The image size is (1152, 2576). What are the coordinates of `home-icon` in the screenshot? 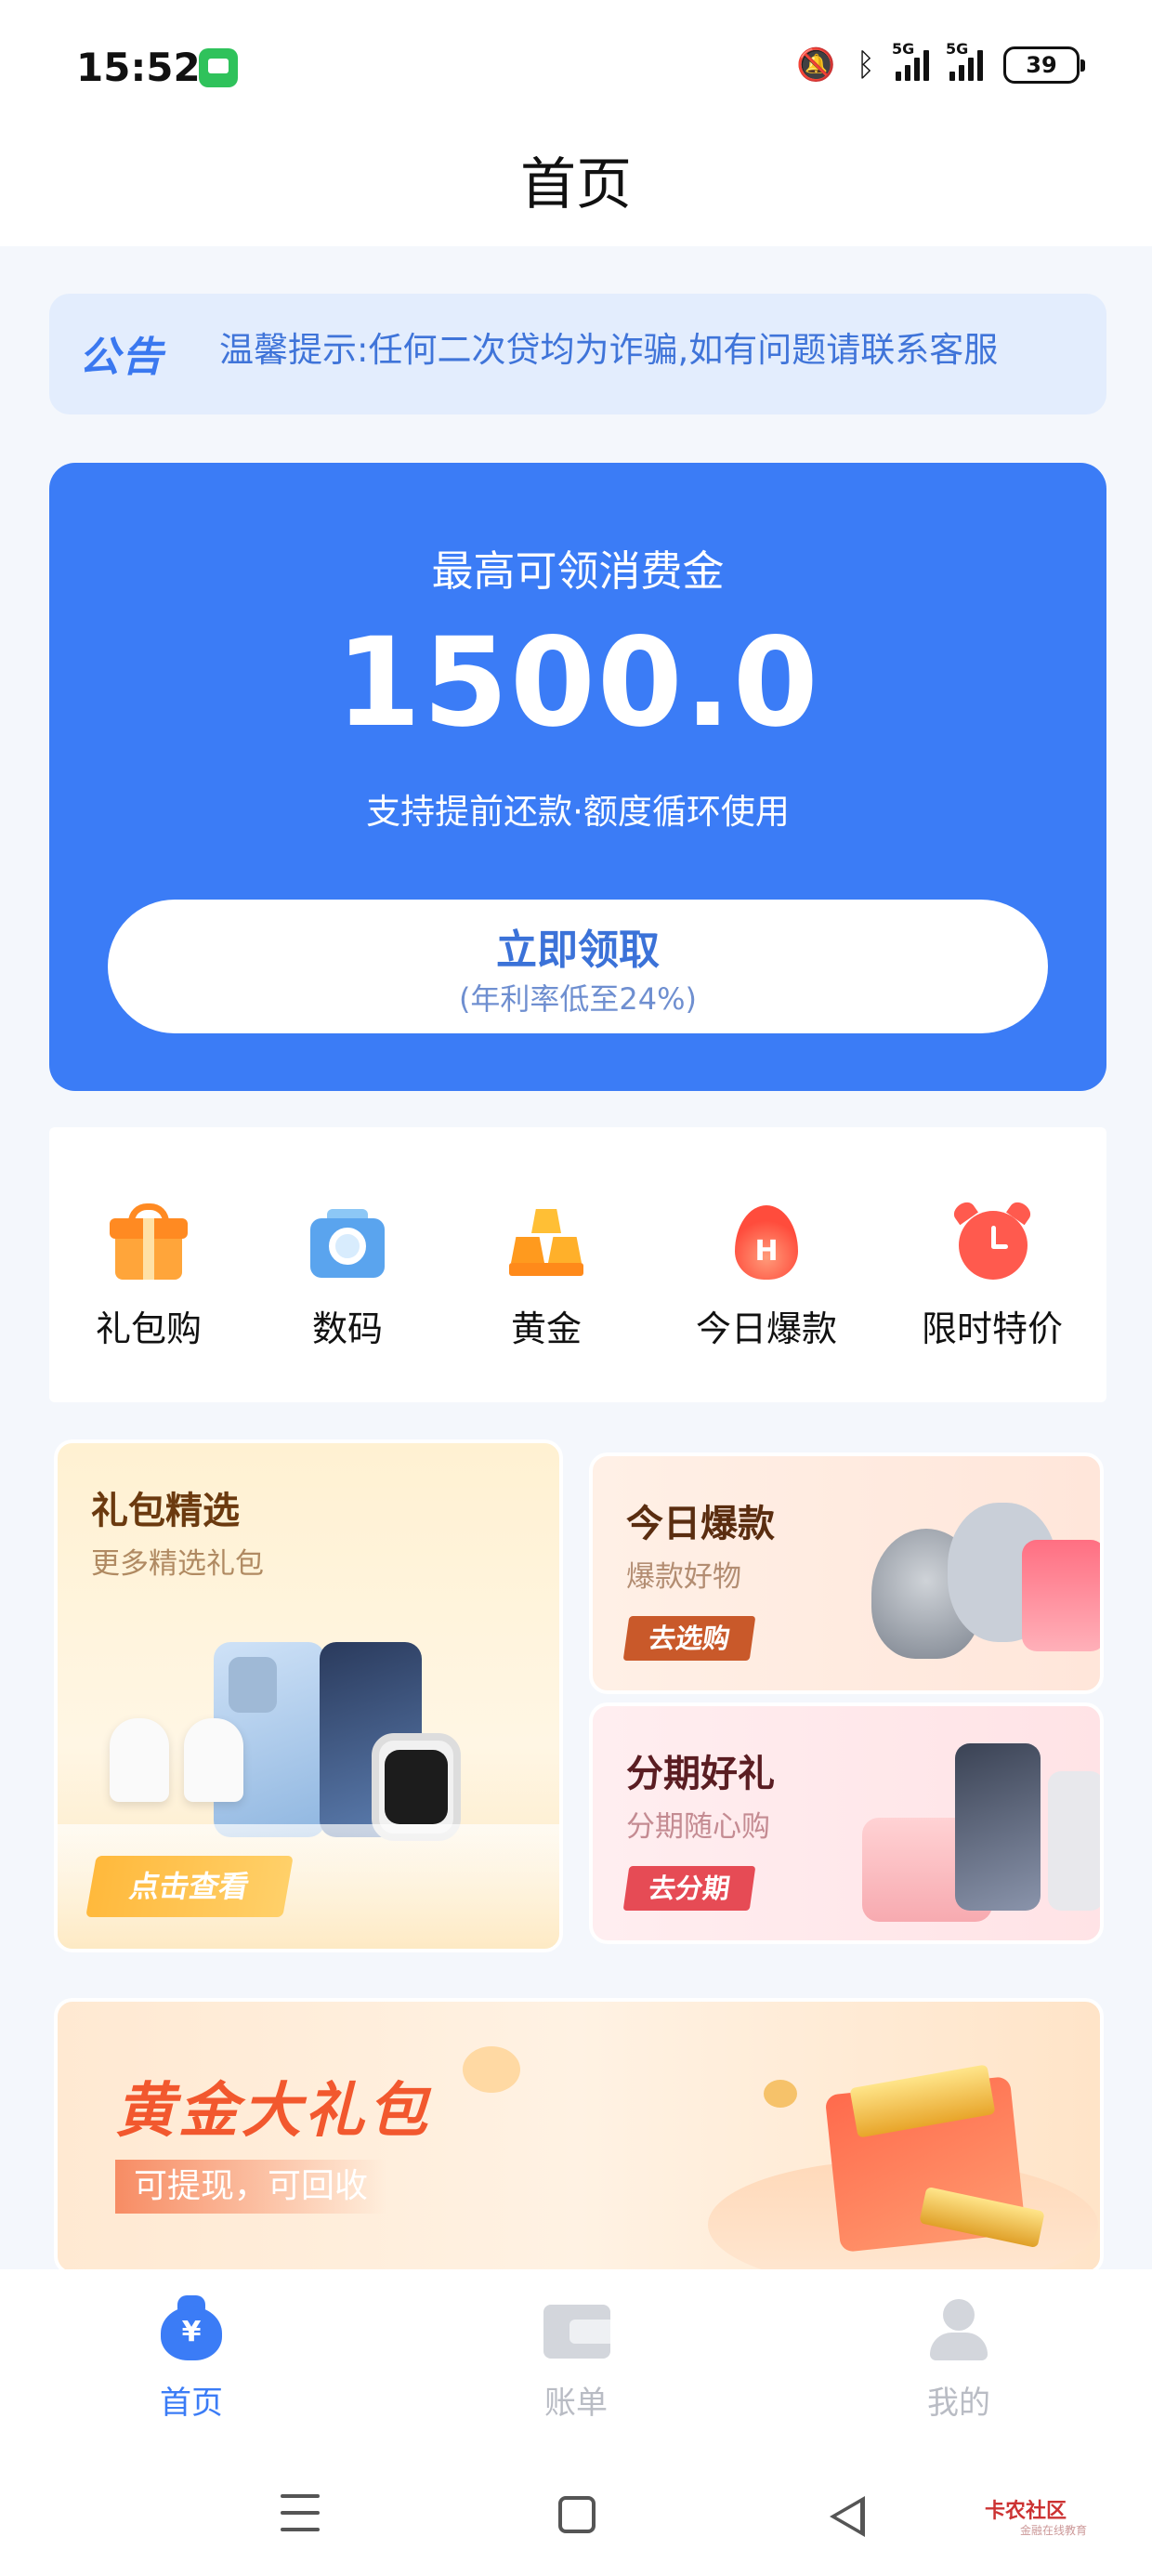 It's located at (577, 2514).